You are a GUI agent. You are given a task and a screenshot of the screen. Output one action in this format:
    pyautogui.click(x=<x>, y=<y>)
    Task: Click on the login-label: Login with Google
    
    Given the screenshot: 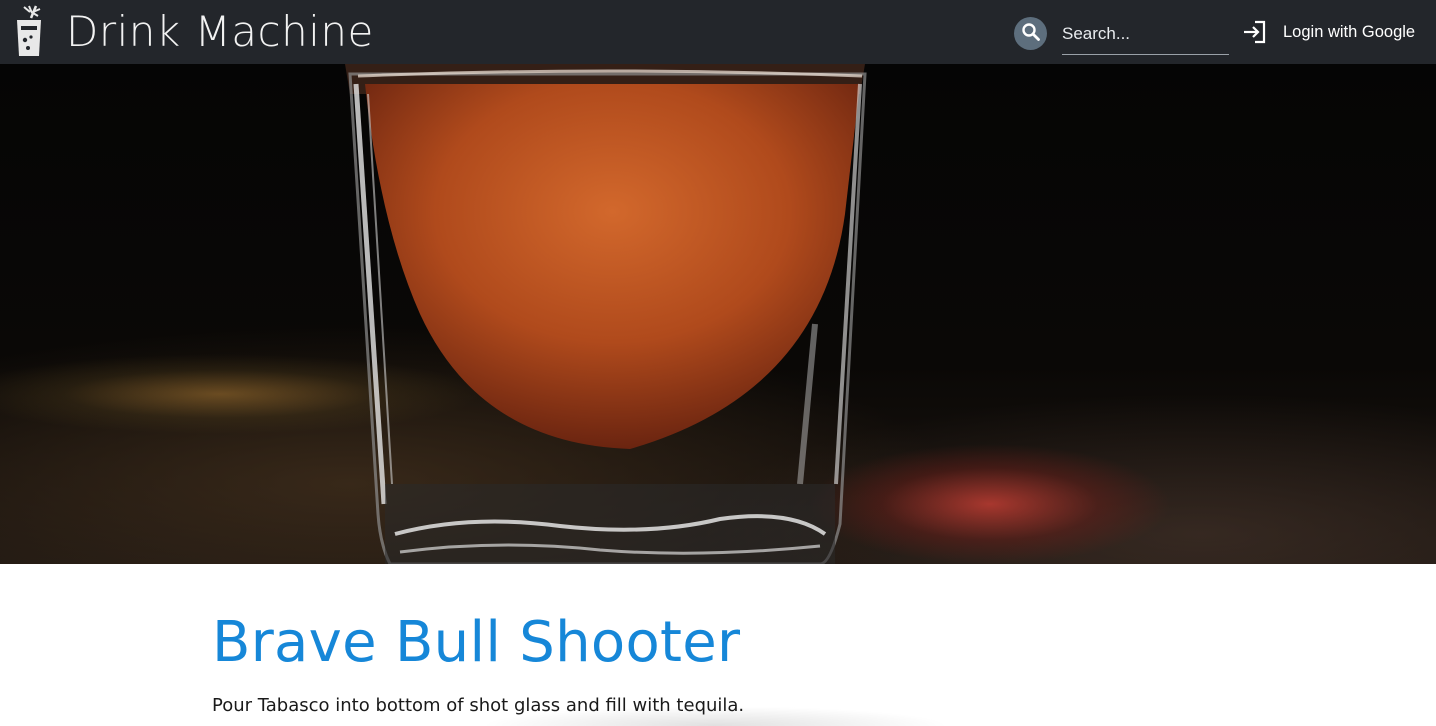 What is the action you would take?
    pyautogui.click(x=1349, y=31)
    